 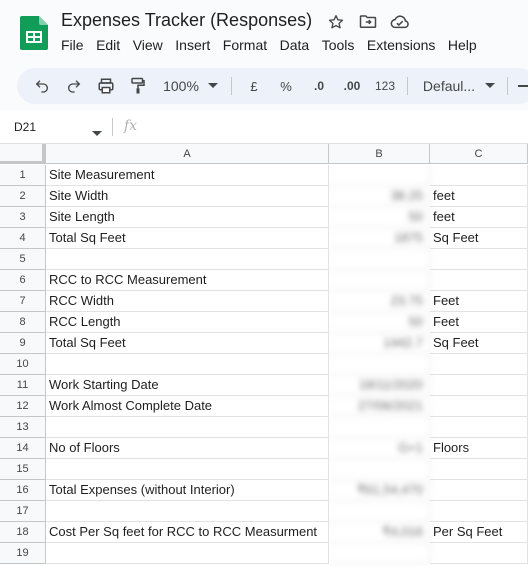 I want to click on cell-a: RCC Length, so click(x=187, y=322).